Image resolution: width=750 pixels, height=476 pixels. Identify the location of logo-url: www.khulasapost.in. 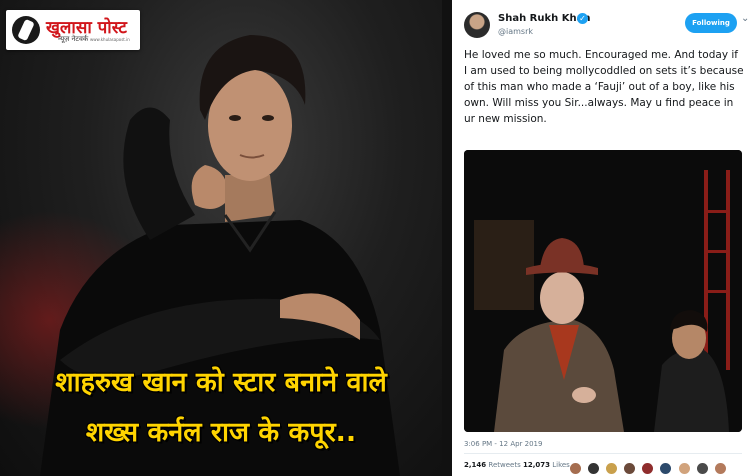
(110, 39).